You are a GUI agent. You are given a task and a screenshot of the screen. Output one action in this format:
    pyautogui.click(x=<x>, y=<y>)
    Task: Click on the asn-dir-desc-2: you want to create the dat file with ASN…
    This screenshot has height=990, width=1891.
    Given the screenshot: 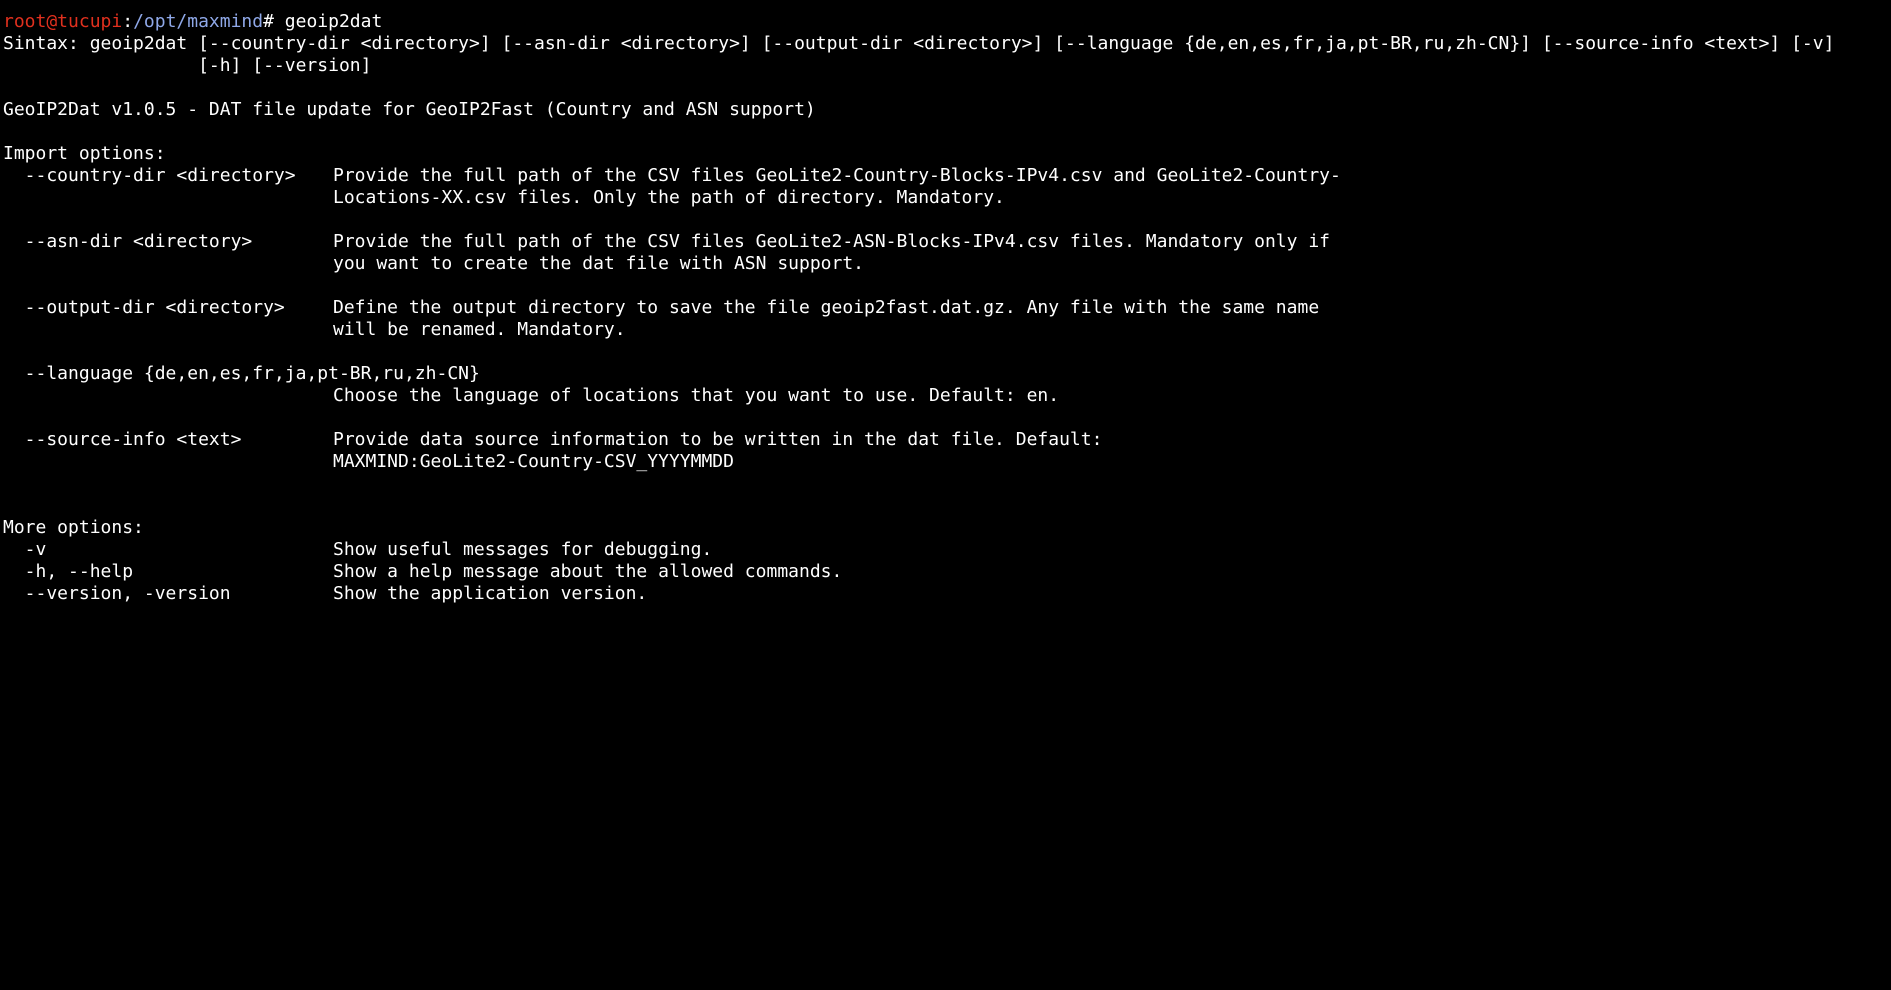 What is the action you would take?
    pyautogui.click(x=599, y=263)
    